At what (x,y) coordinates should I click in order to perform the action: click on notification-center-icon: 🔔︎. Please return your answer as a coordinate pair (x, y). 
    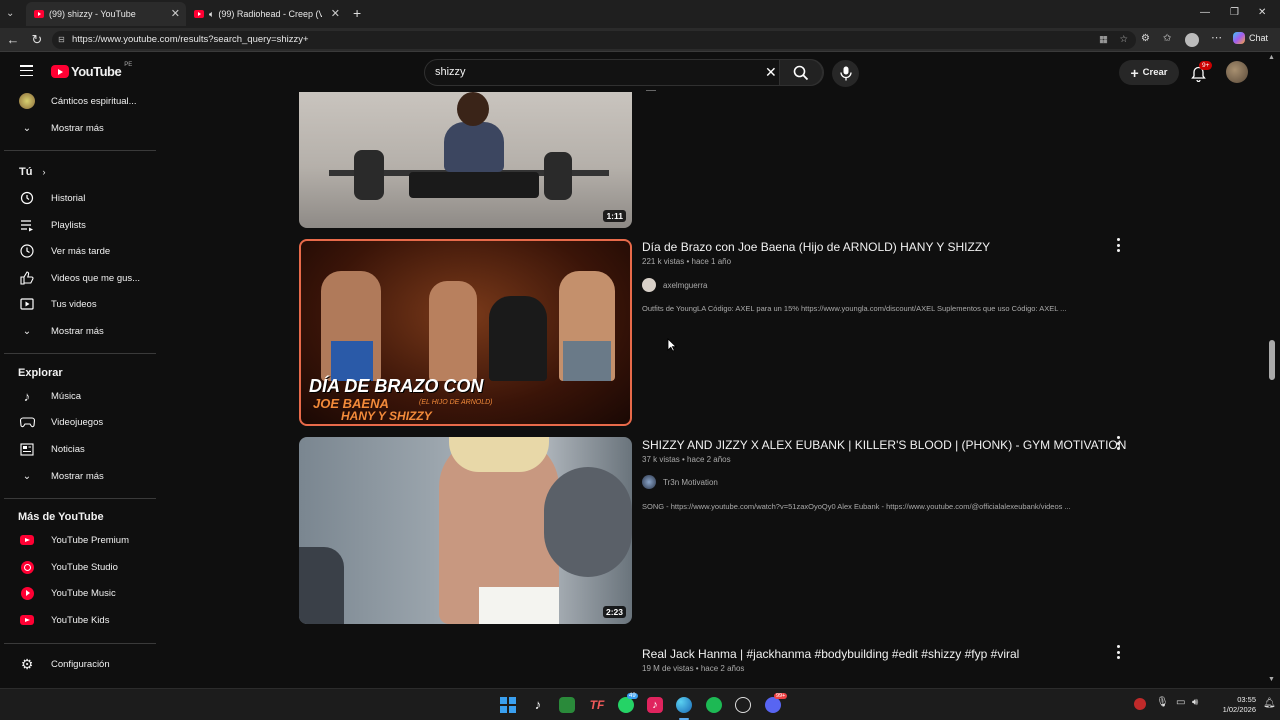
    Looking at the image, I should click on (1269, 703).